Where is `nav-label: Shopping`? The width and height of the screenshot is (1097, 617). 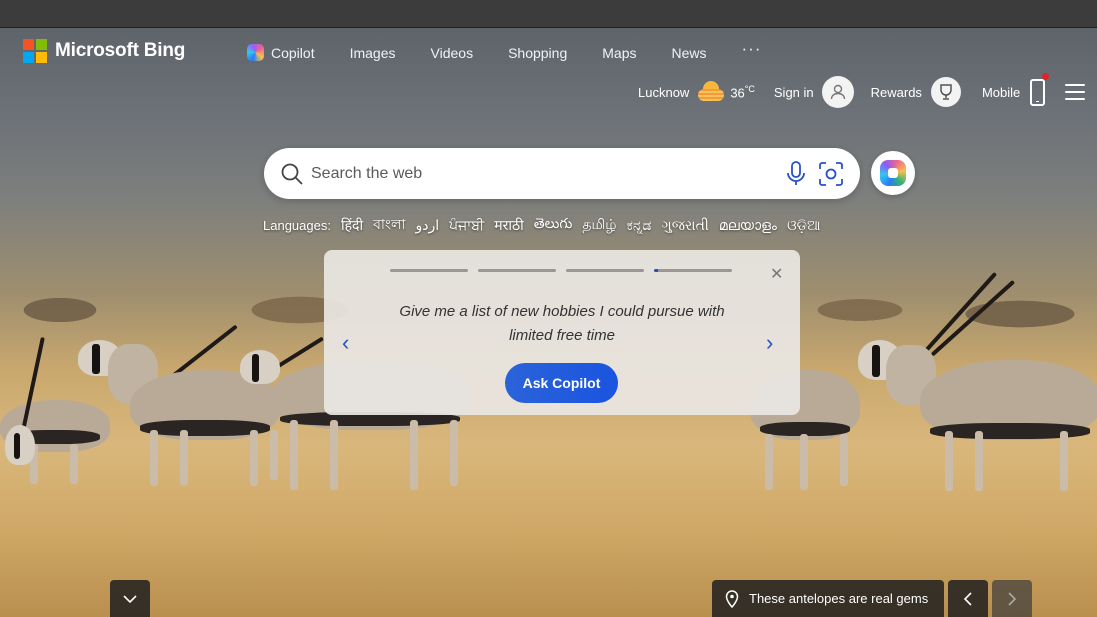 nav-label: Shopping is located at coordinates (538, 52).